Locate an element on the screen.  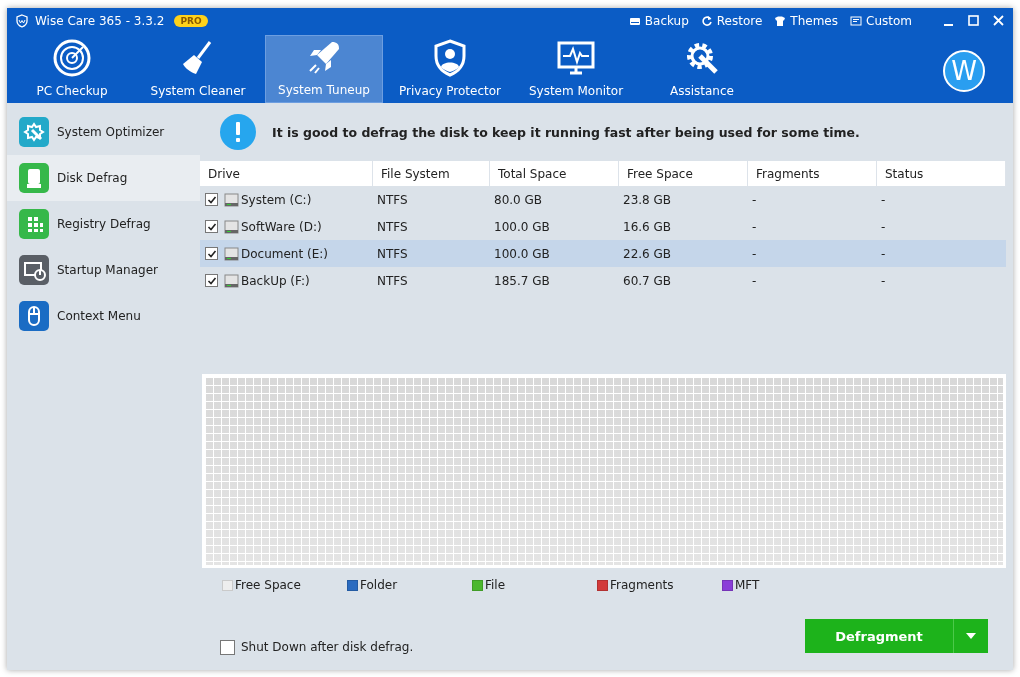
backup-link: Backup is located at coordinates (658, 20).